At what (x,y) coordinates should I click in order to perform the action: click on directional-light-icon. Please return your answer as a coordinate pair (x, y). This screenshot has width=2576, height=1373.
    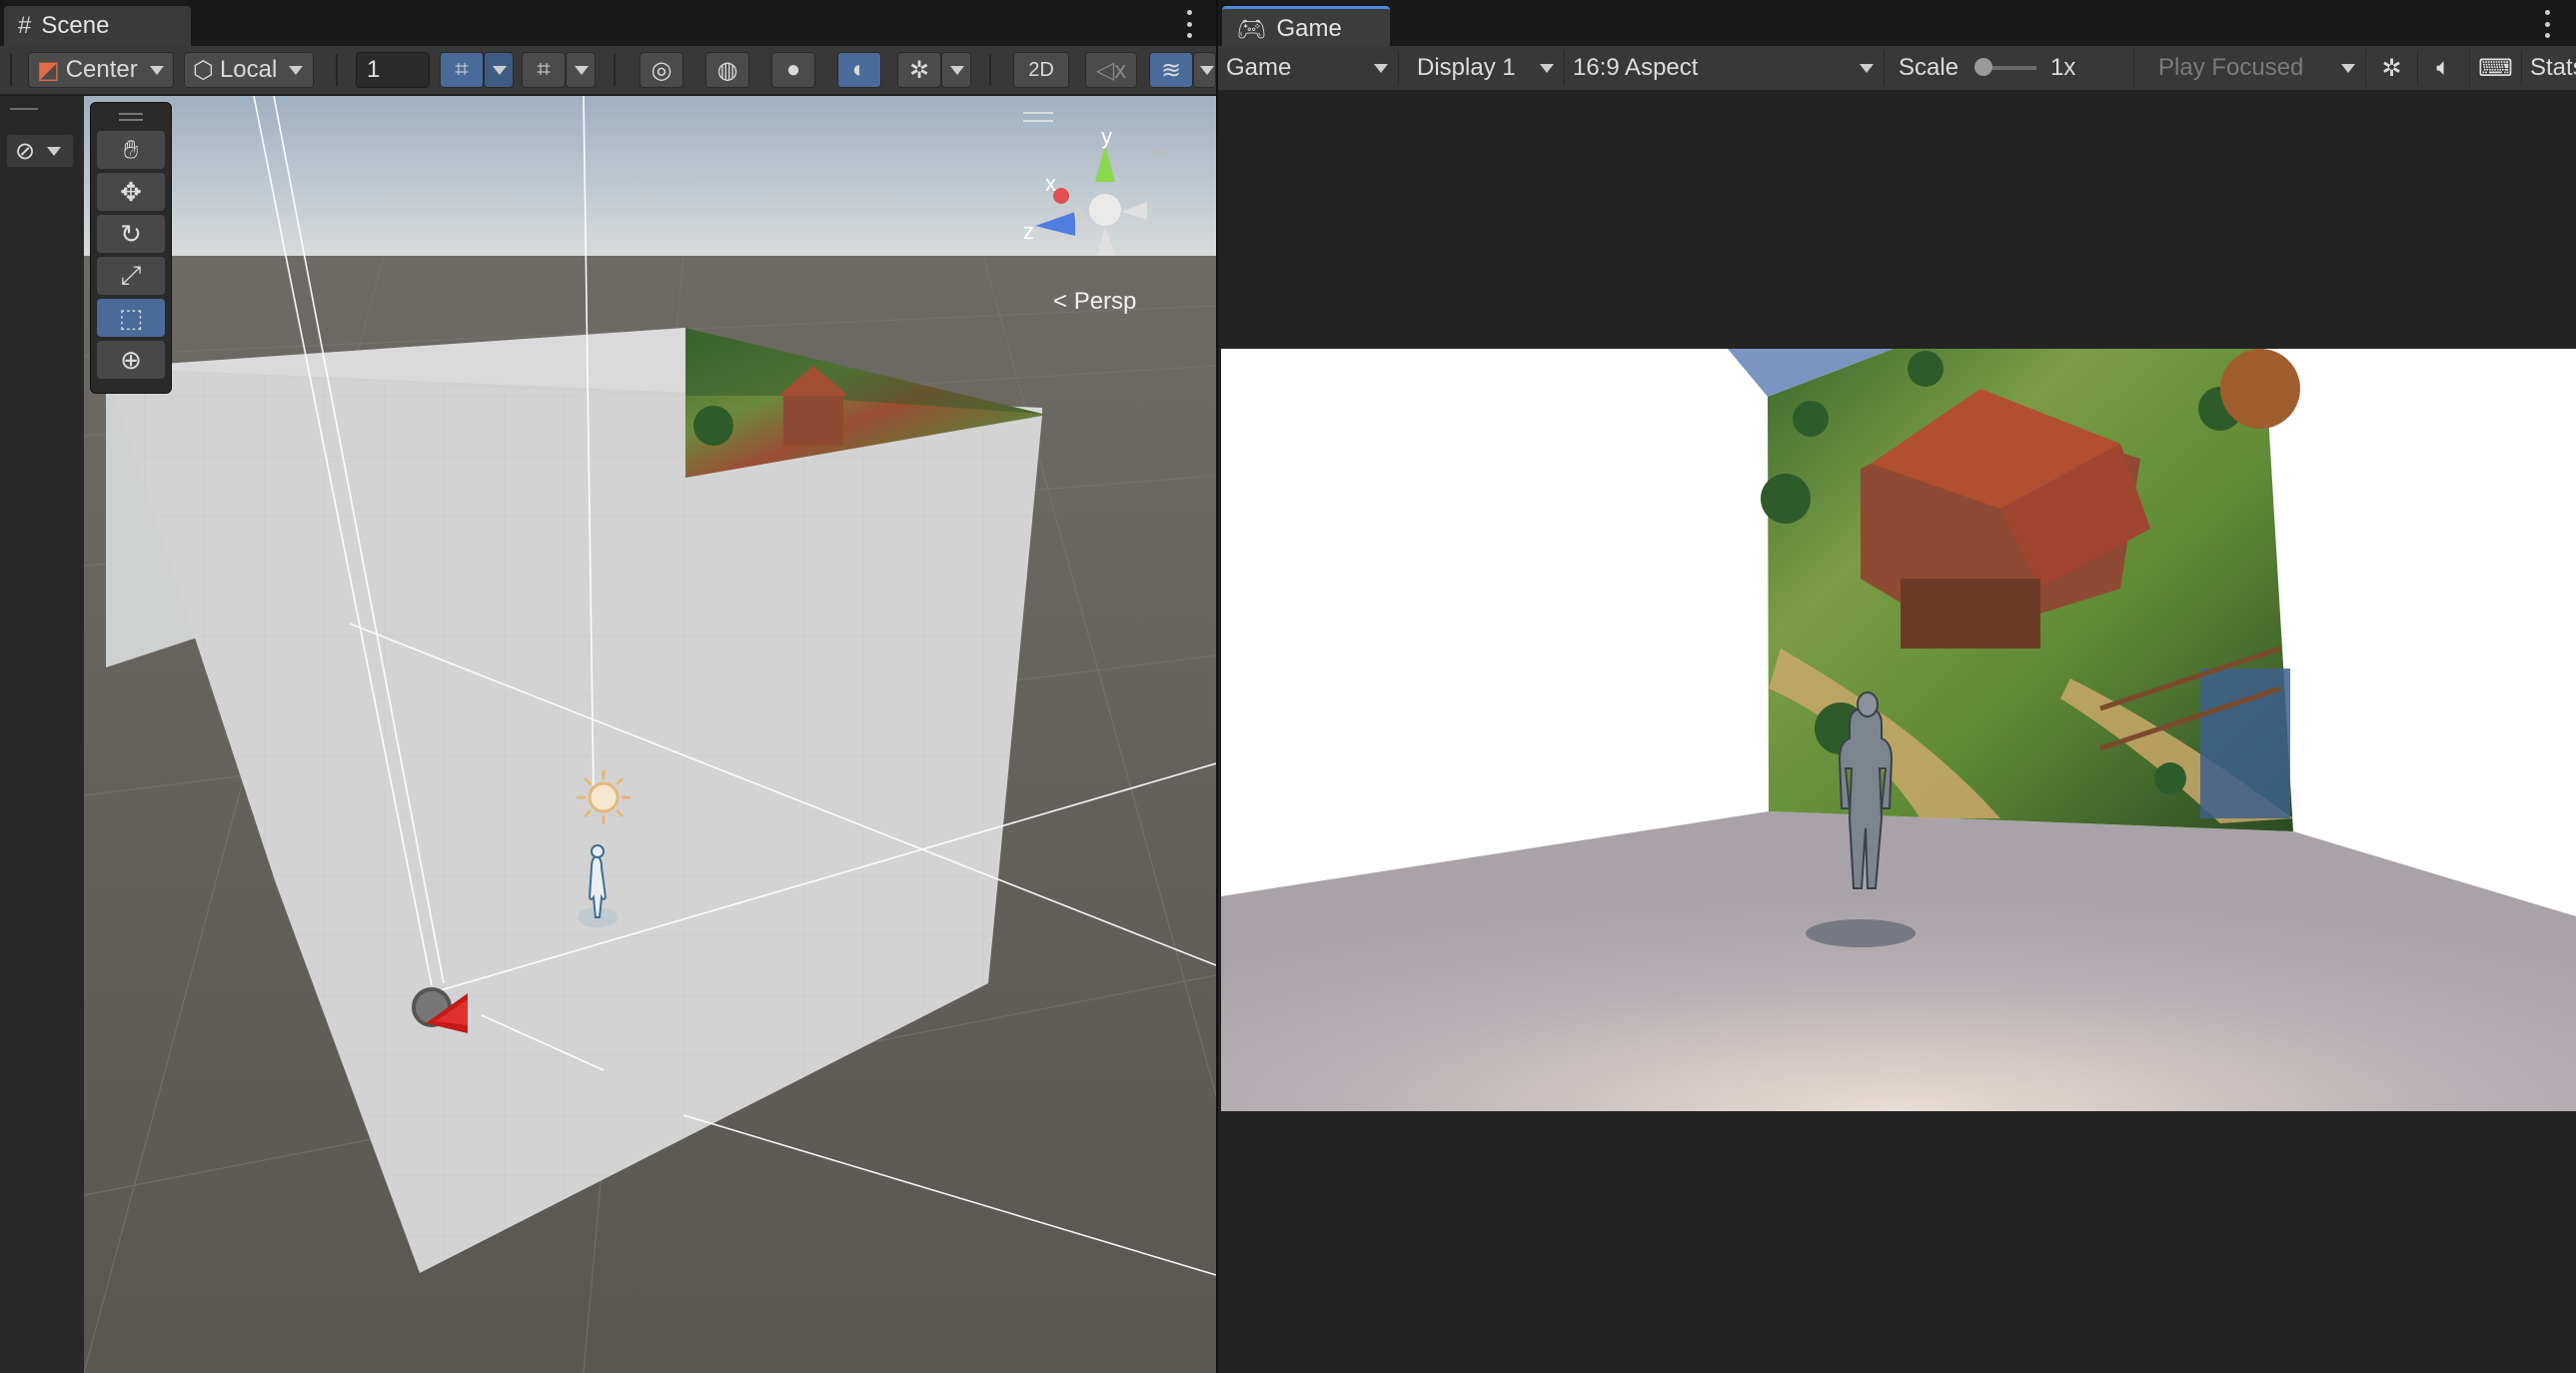
    Looking at the image, I should click on (604, 797).